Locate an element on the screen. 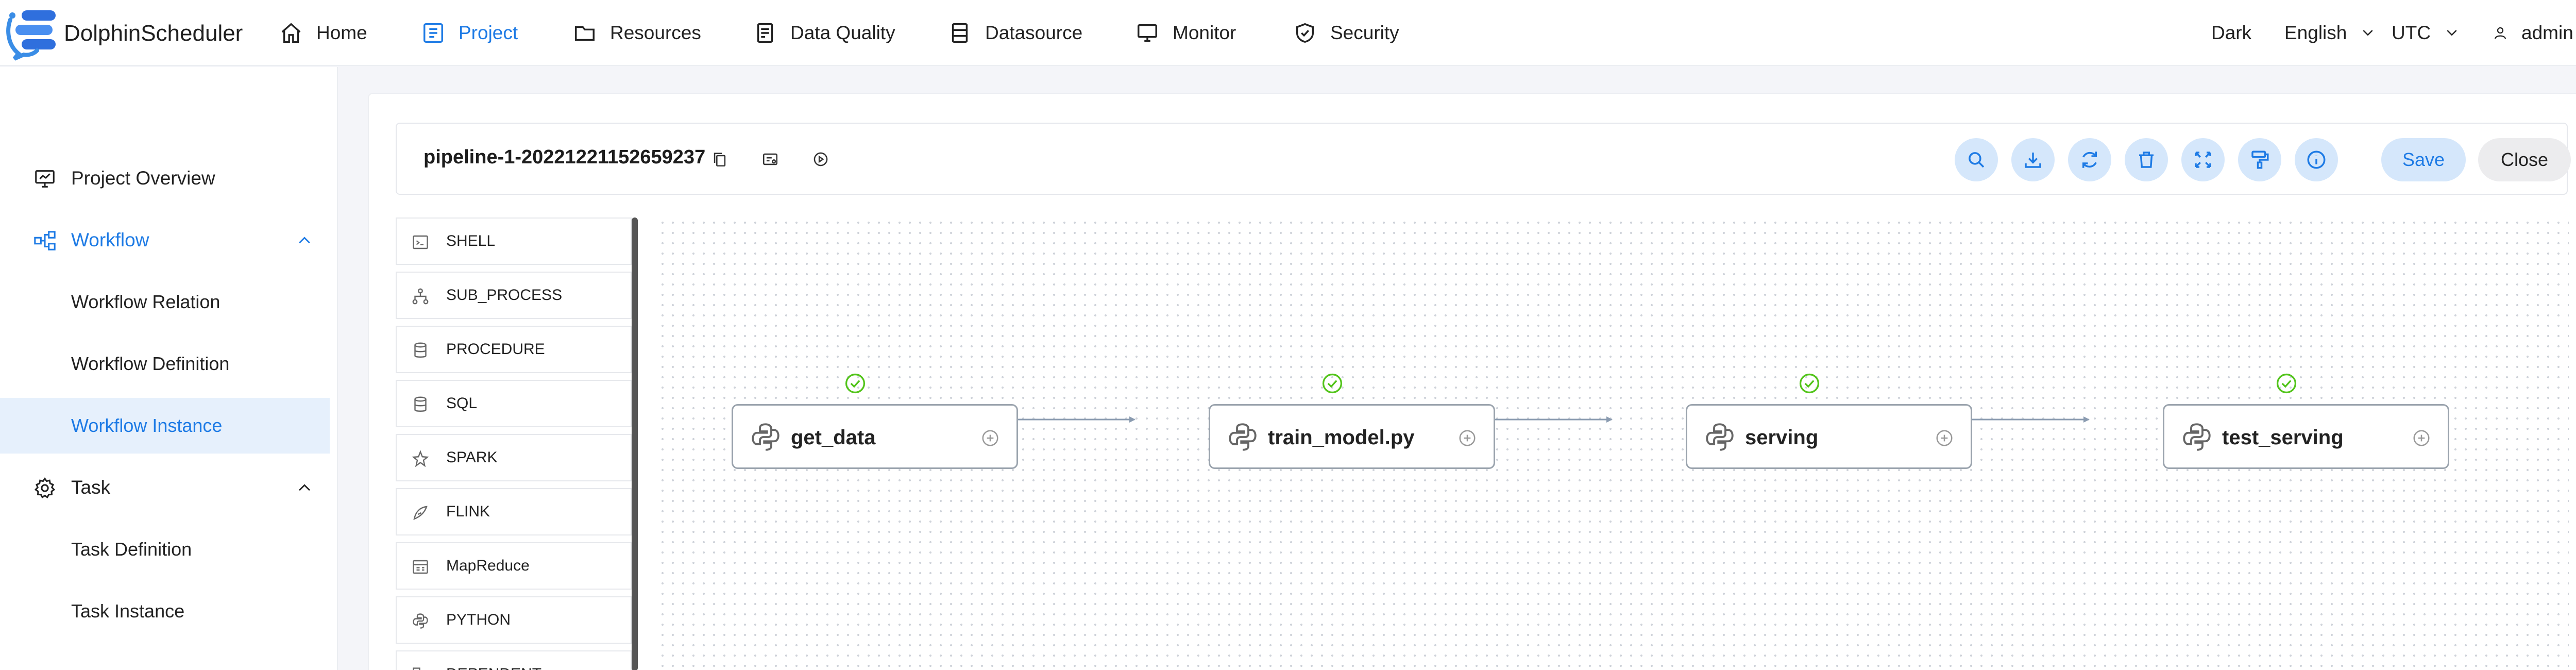 This screenshot has width=2576, height=670. palette-item-label: DEPENDENT is located at coordinates (493, 667).